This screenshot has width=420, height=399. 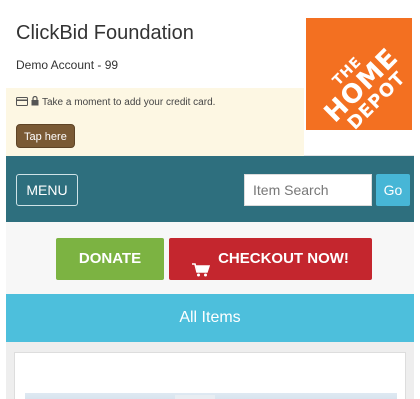 I want to click on shopping-cart-icon, so click(x=201, y=264).